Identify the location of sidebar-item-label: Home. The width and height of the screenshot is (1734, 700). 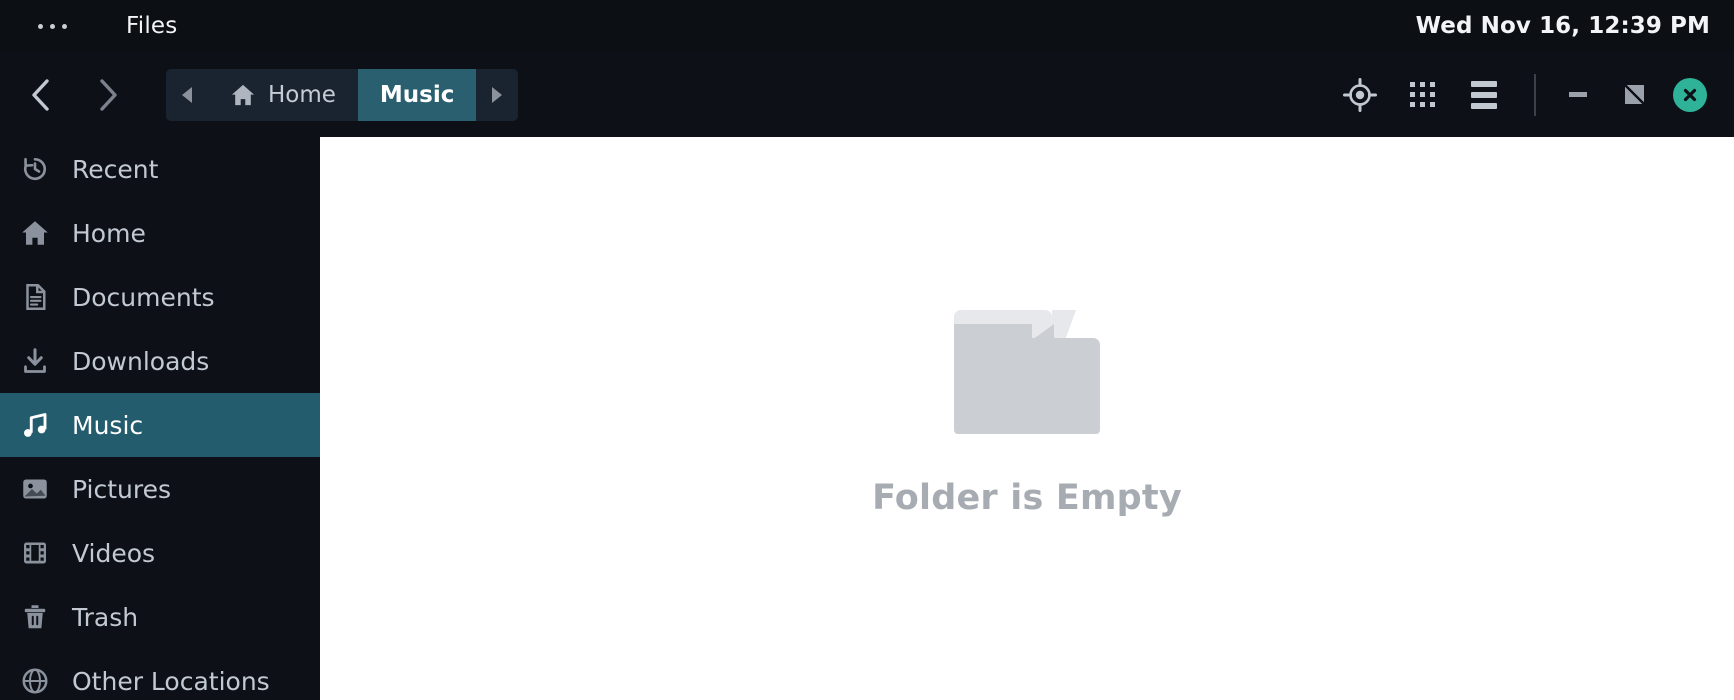
(109, 233).